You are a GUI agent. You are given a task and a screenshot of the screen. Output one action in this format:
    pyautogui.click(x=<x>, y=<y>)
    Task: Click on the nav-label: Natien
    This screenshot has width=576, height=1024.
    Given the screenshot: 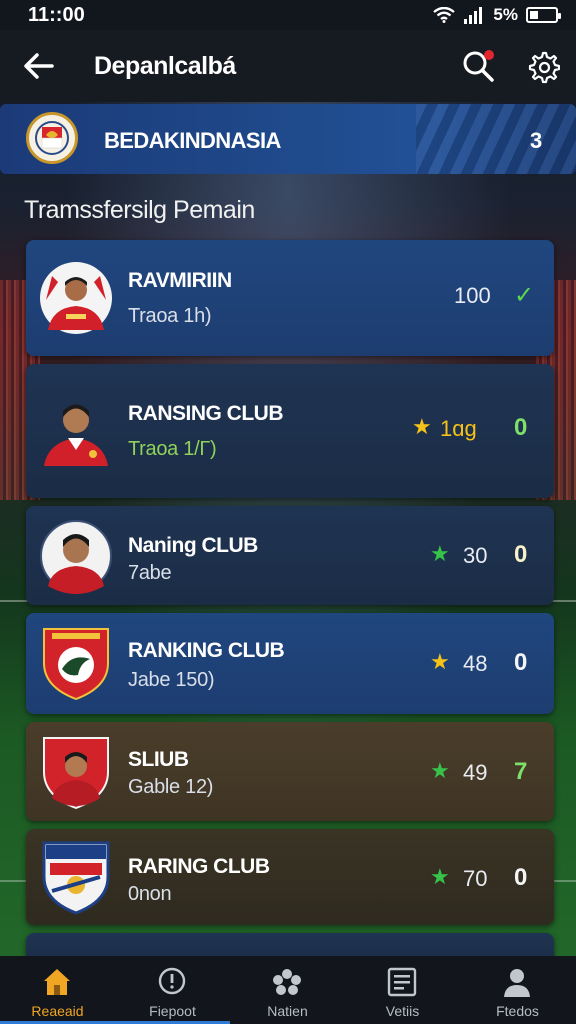 What is the action you would take?
    pyautogui.click(x=287, y=1011)
    